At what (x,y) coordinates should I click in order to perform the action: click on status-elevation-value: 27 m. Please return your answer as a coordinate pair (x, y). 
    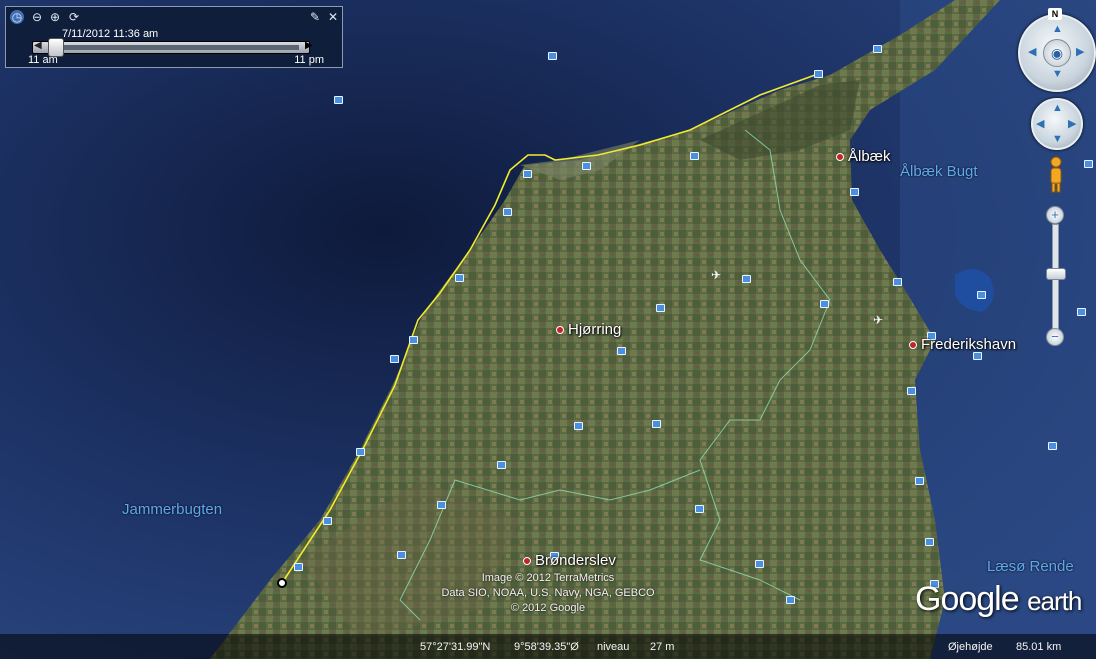
    Looking at the image, I should click on (662, 647).